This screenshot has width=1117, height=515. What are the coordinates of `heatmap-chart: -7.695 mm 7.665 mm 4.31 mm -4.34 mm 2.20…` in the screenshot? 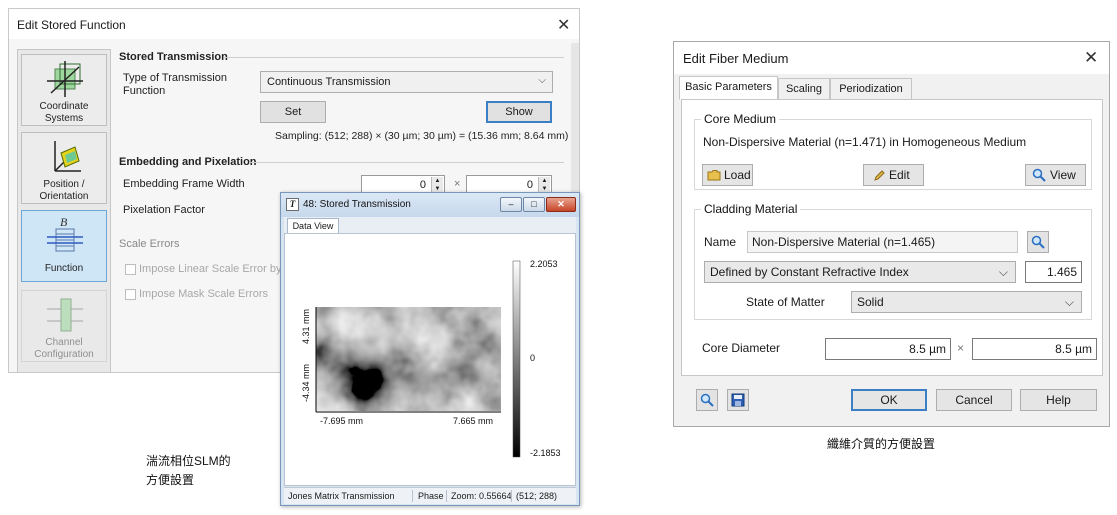 It's located at (431, 358).